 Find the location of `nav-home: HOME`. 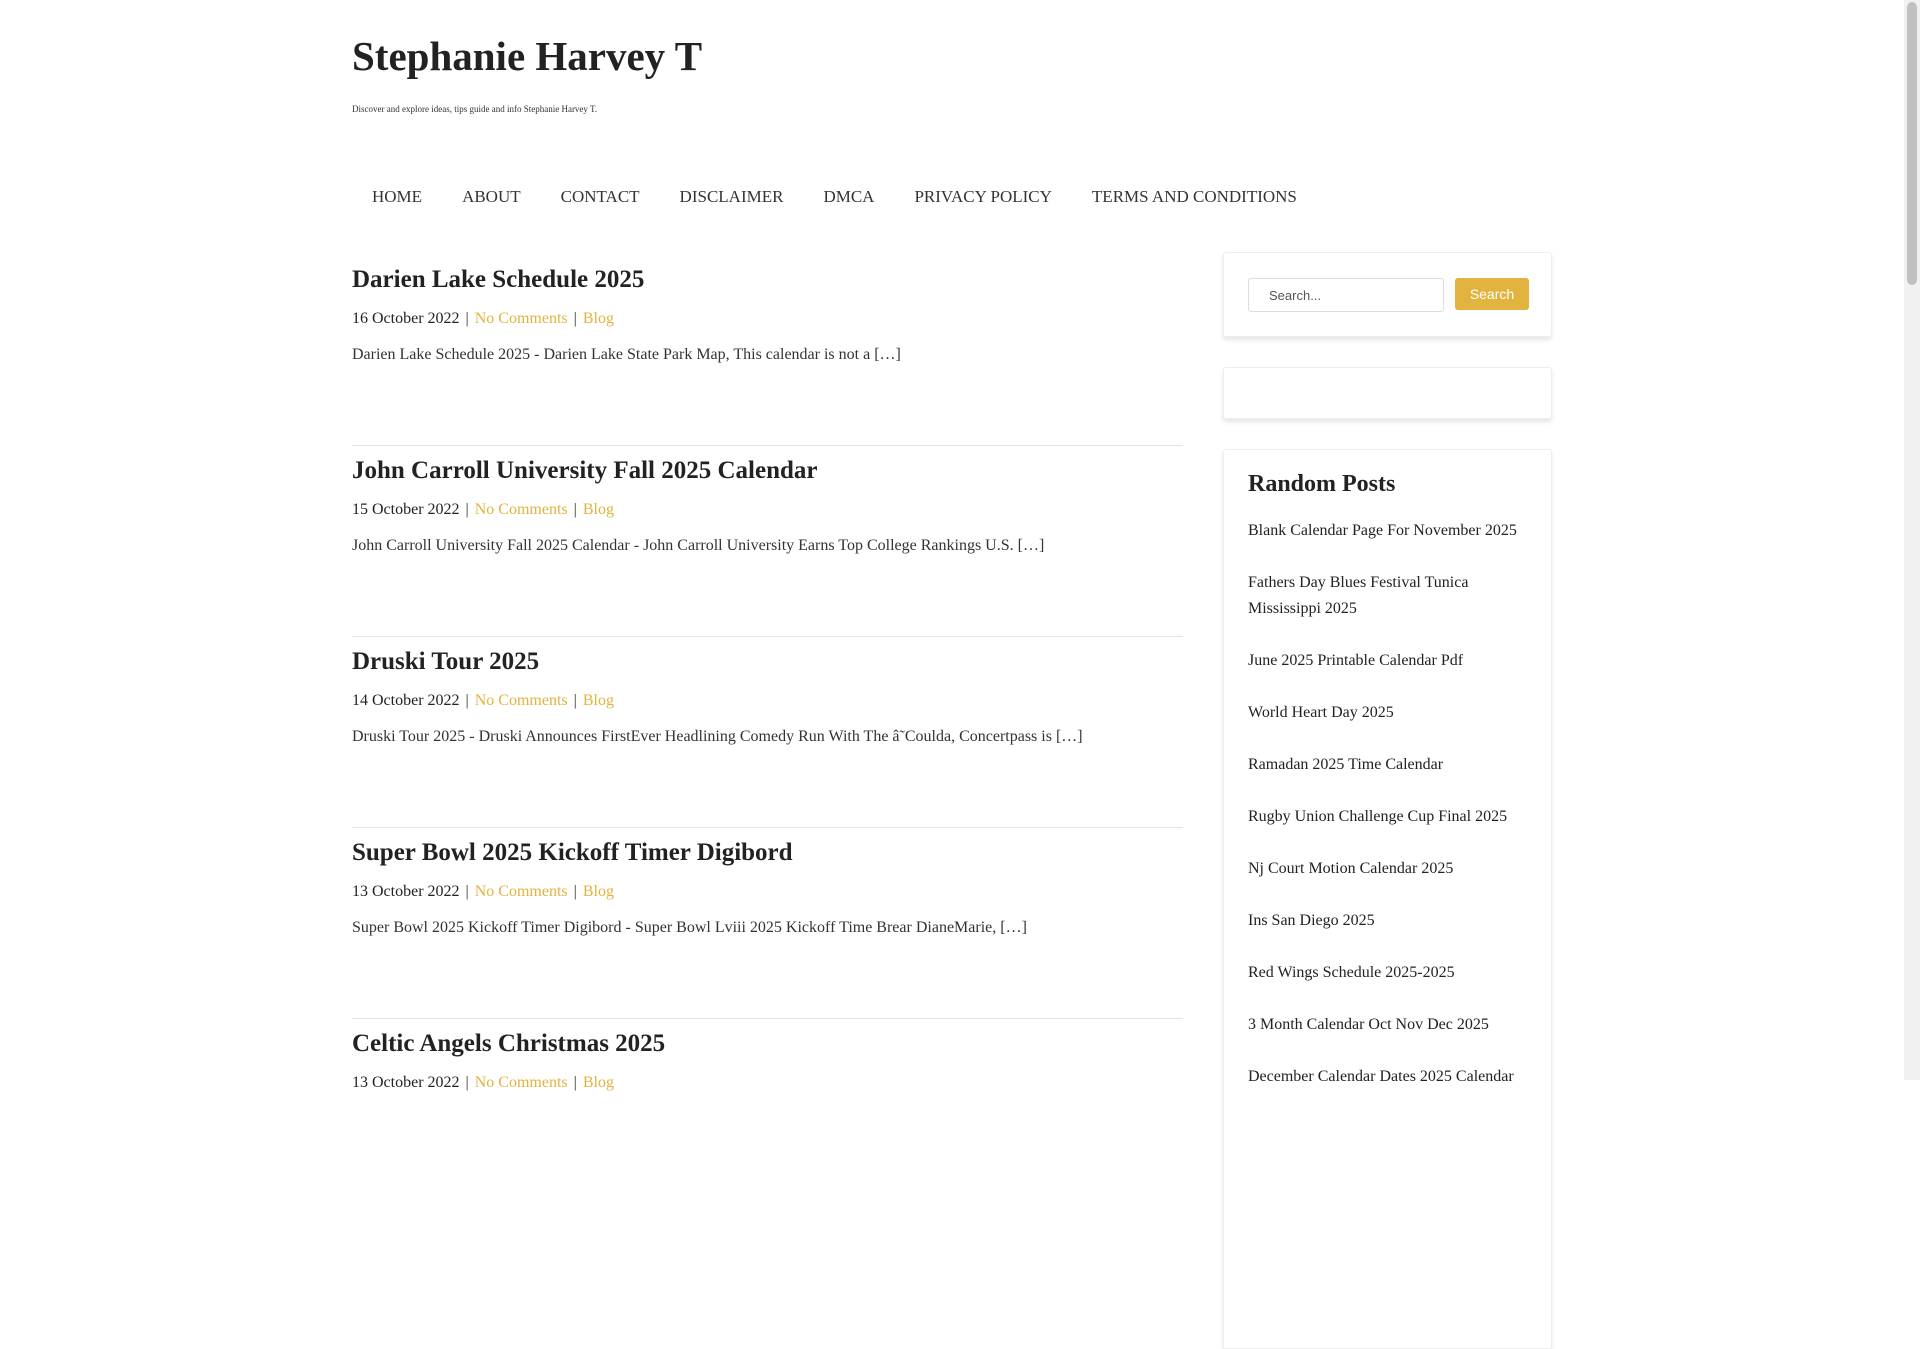

nav-home: HOME is located at coordinates (397, 197).